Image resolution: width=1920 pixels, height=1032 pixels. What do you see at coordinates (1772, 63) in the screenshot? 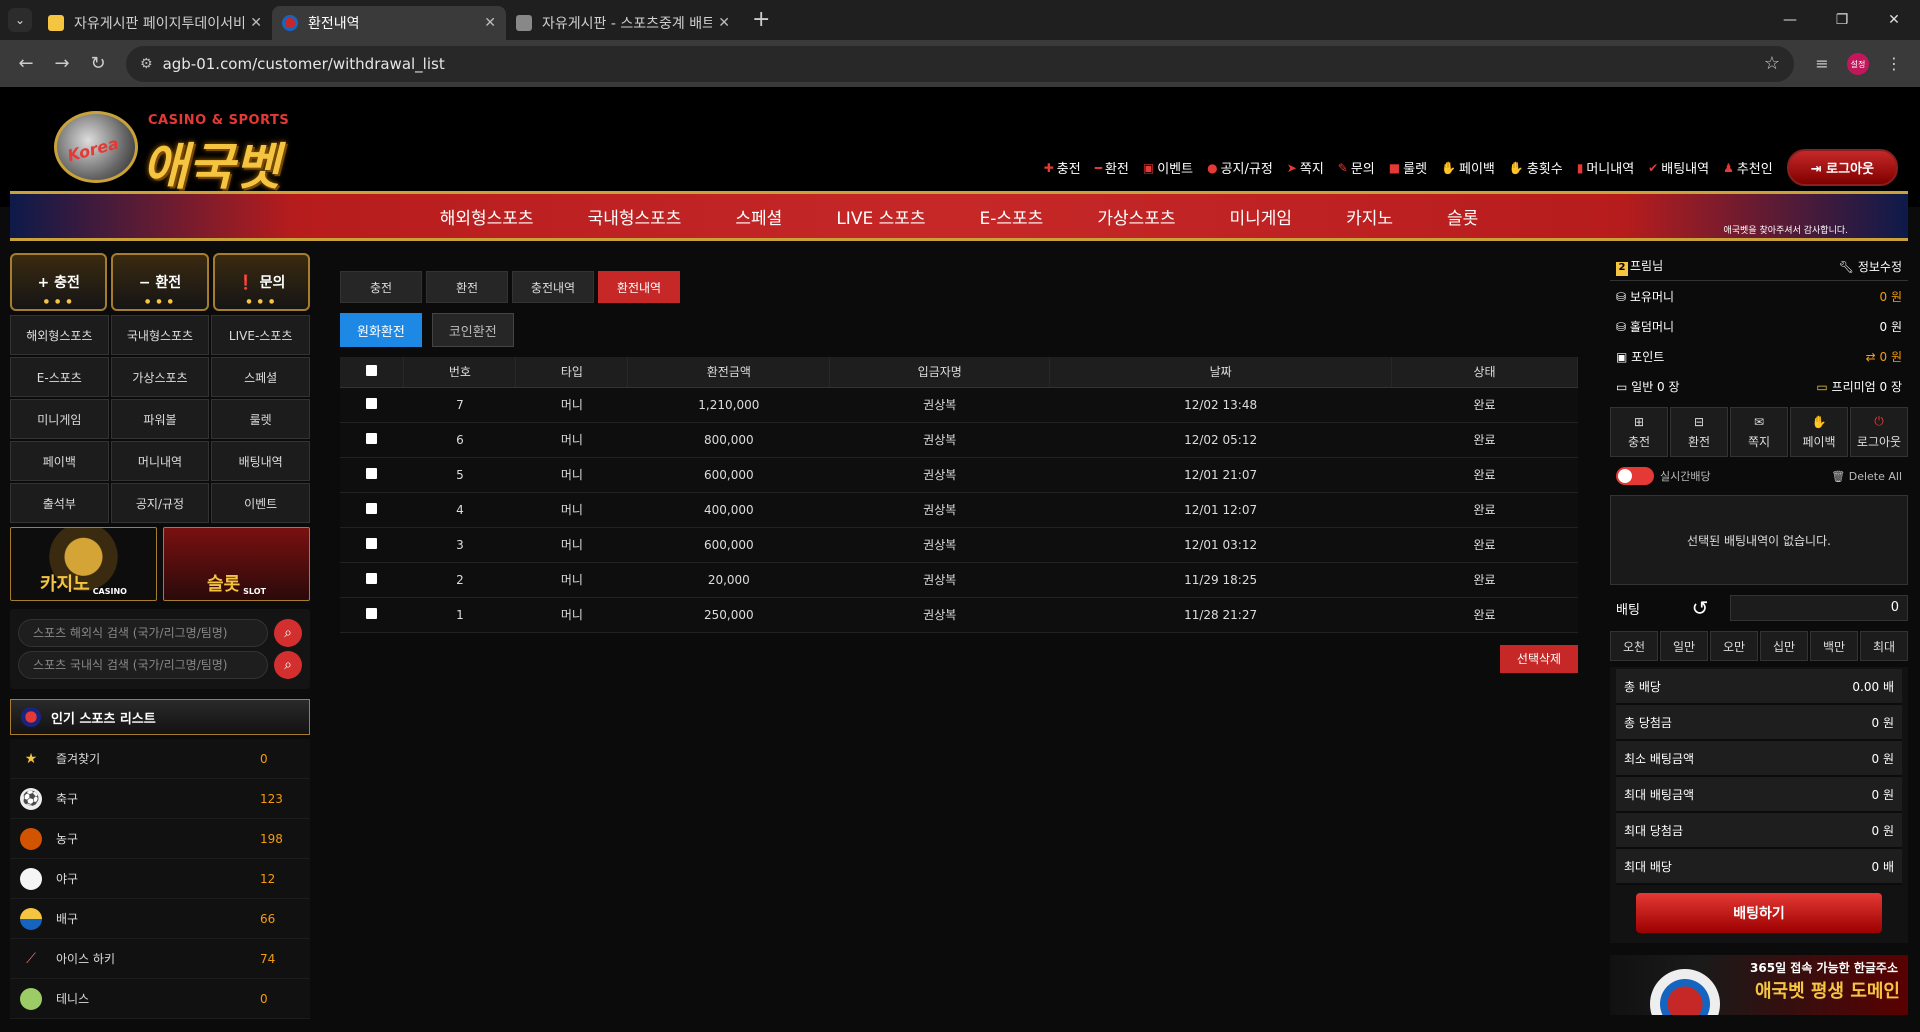
I see `bookmark-star-icon: ☆` at bounding box center [1772, 63].